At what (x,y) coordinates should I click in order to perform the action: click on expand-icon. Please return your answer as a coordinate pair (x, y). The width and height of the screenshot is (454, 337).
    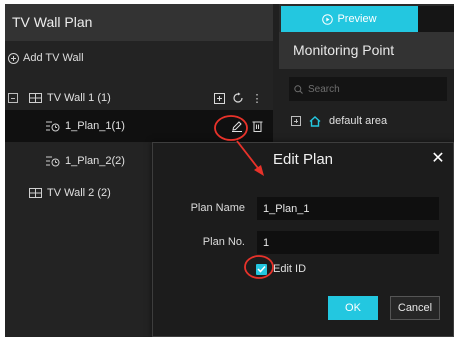
    Looking at the image, I should click on (296, 121).